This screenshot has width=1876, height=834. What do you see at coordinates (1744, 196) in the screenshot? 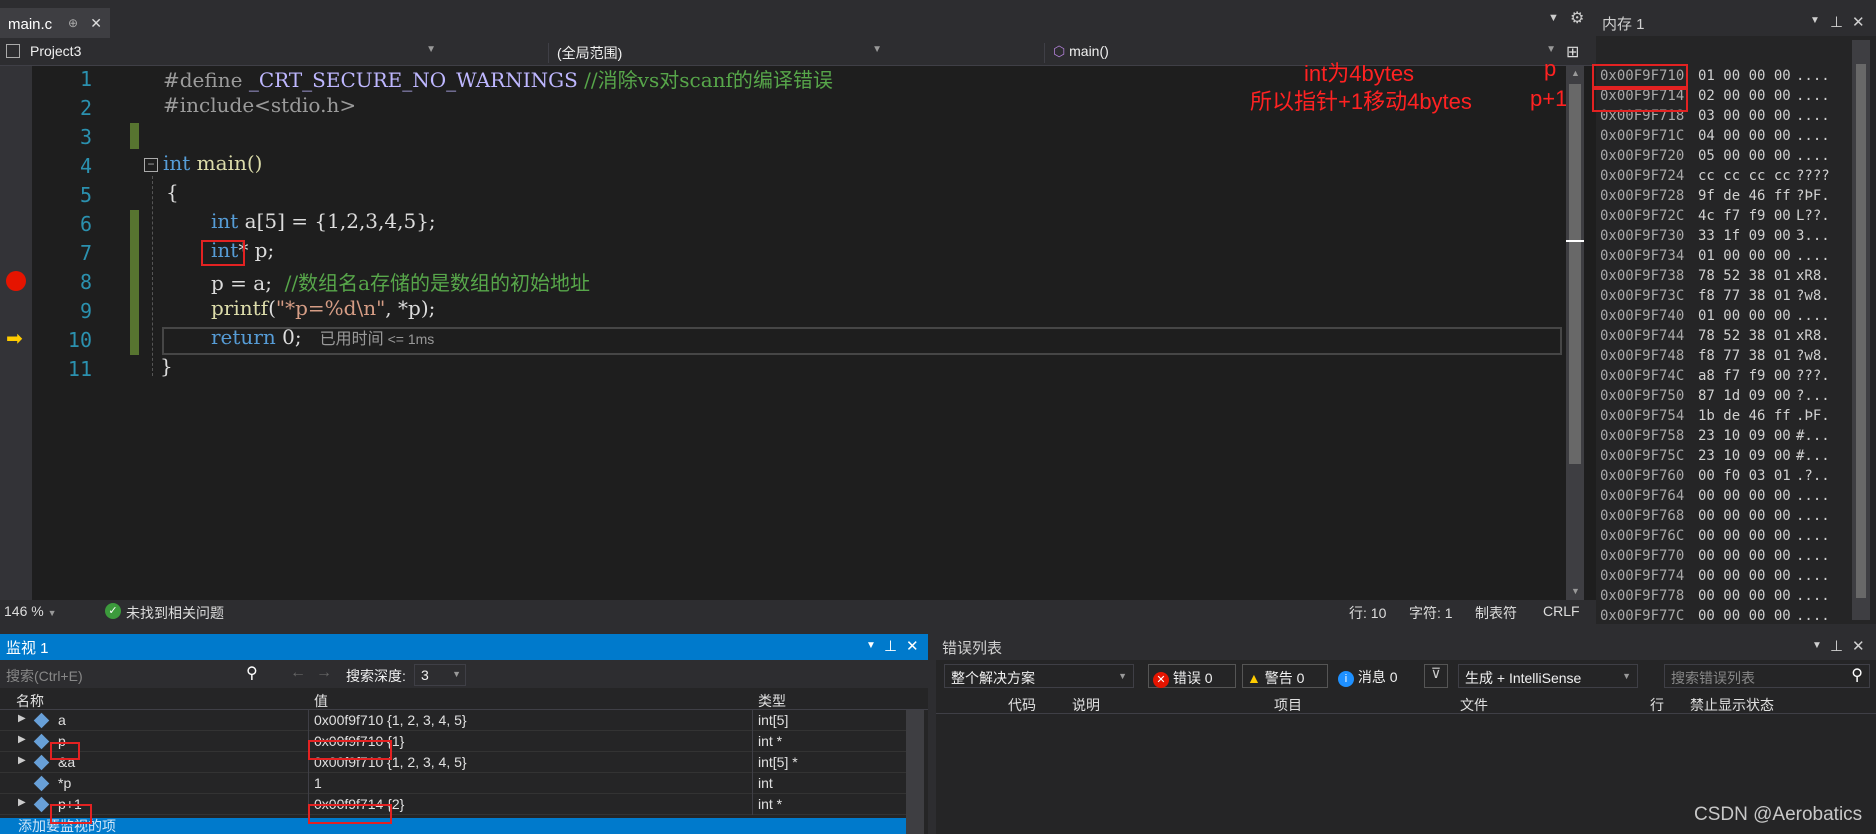
I see `memory-bytes: 9f de 46 ff` at bounding box center [1744, 196].